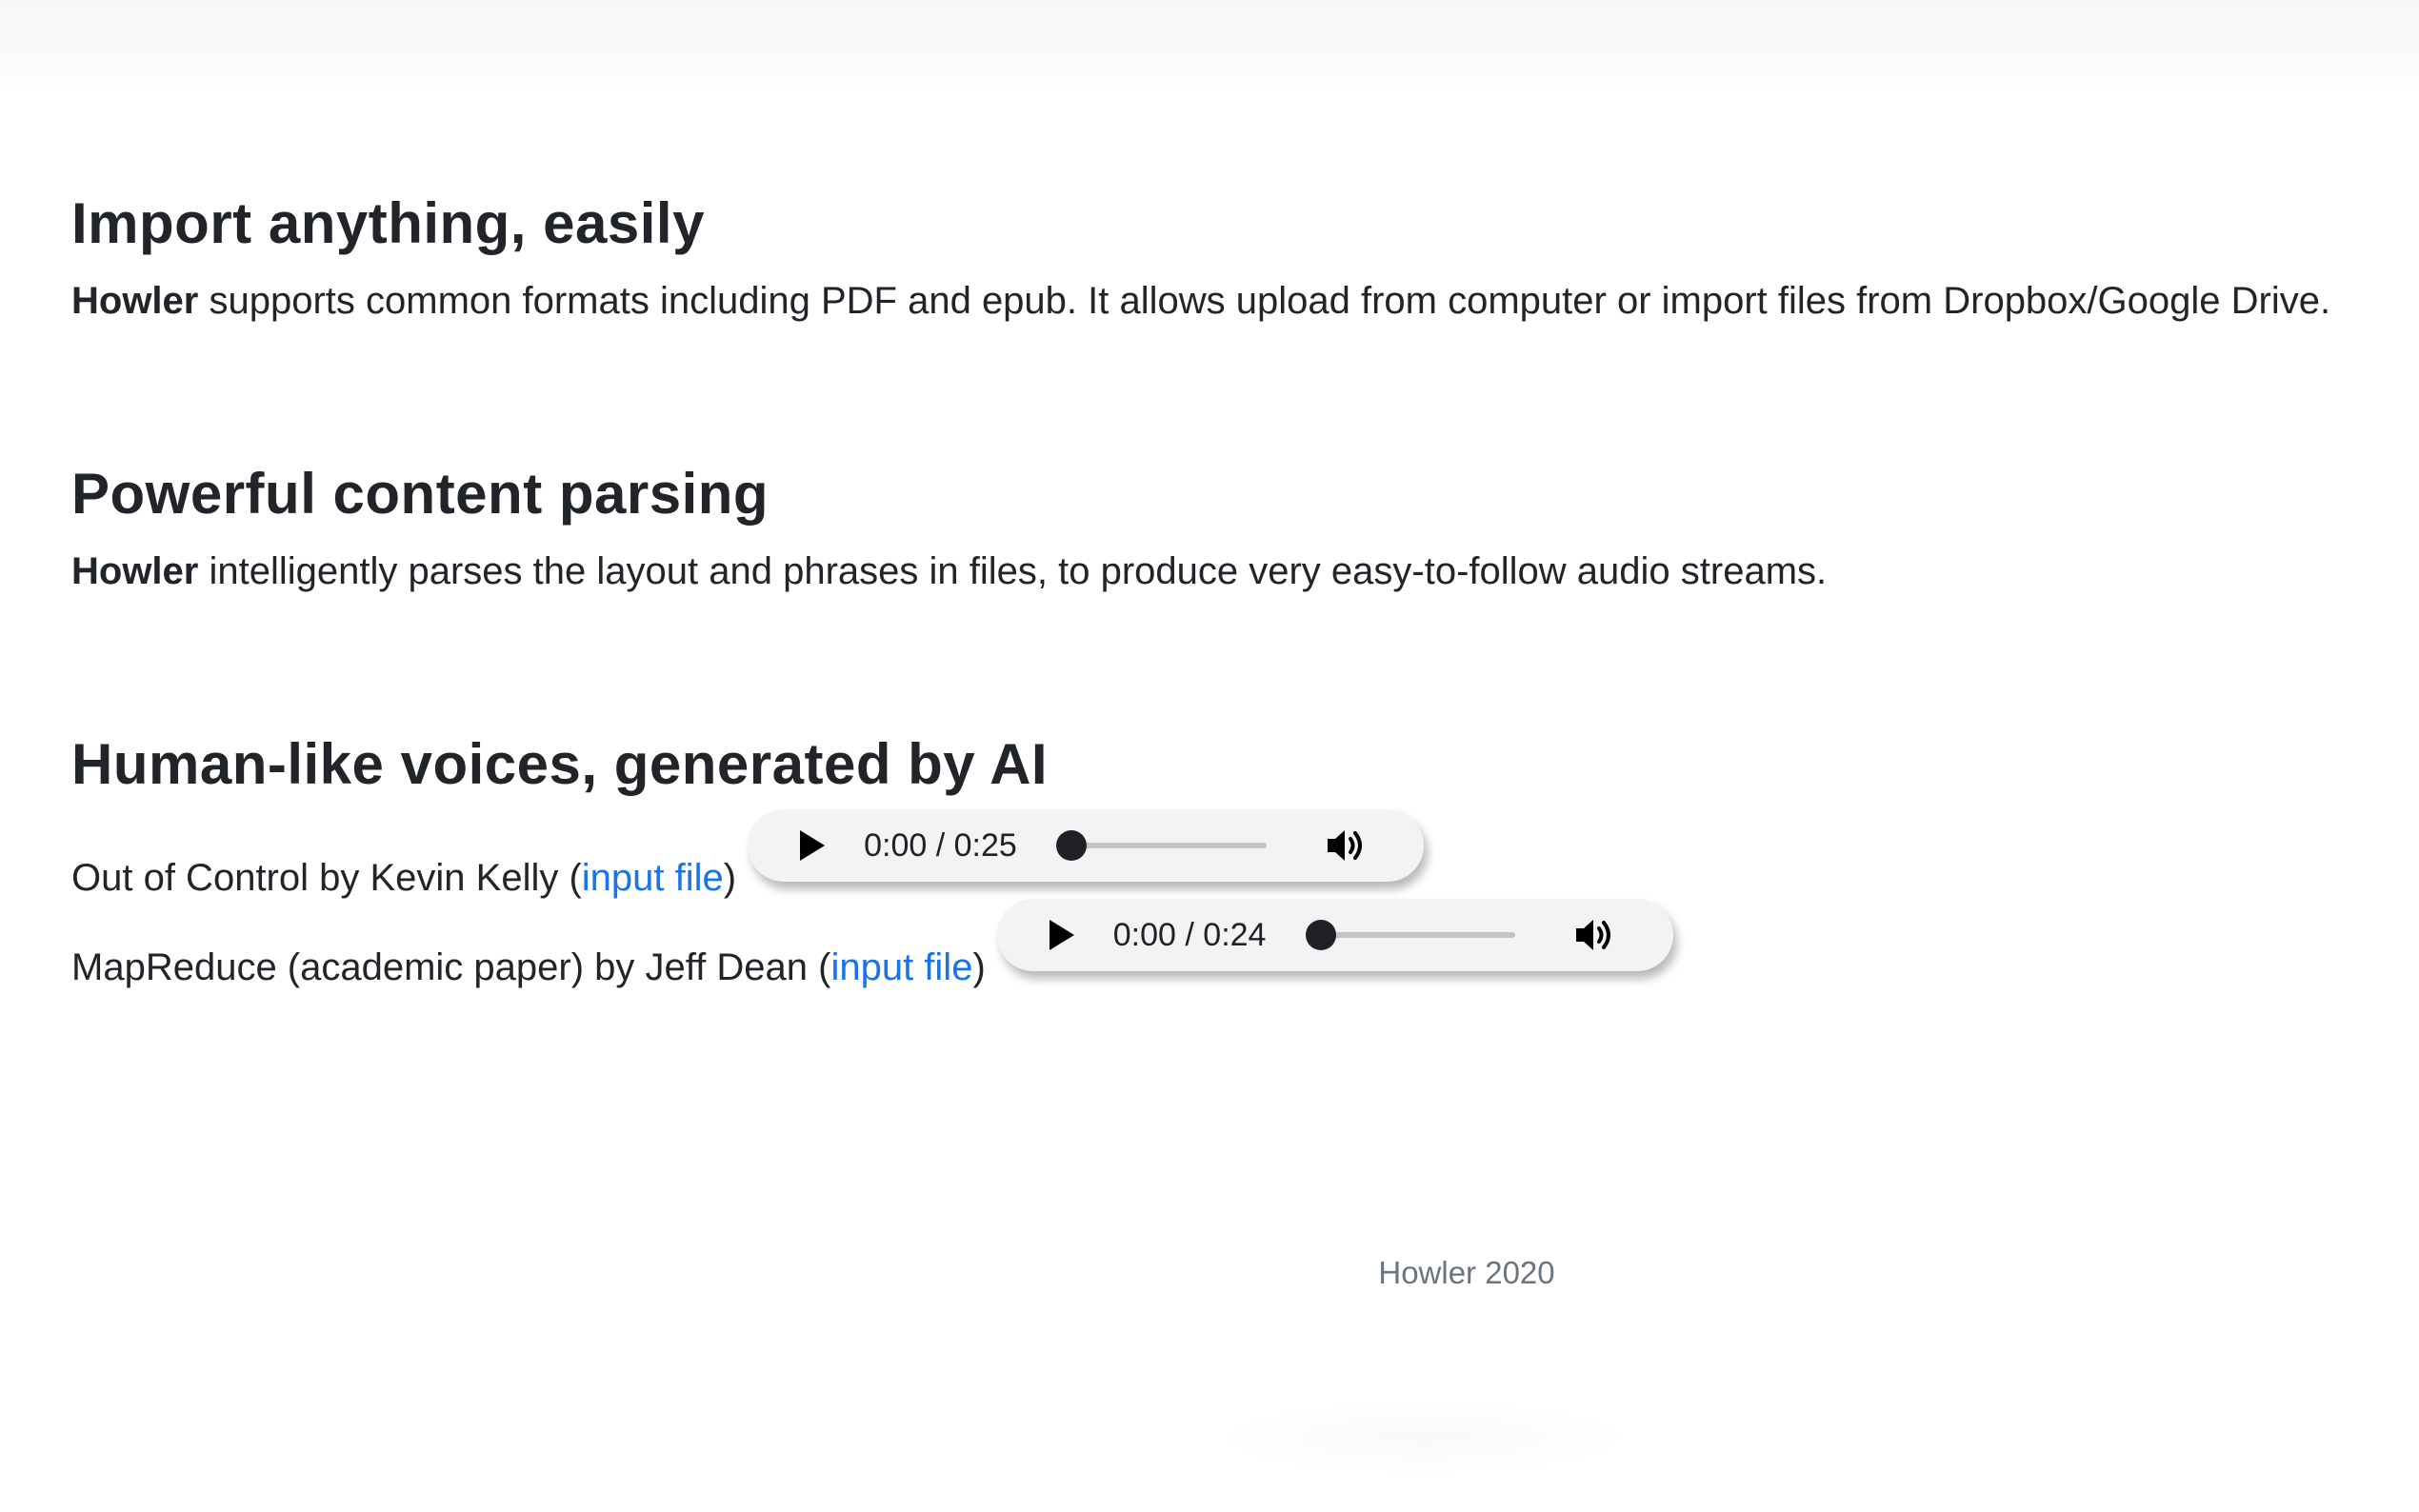  I want to click on time-display: 0:00 / 0:25, so click(940, 845).